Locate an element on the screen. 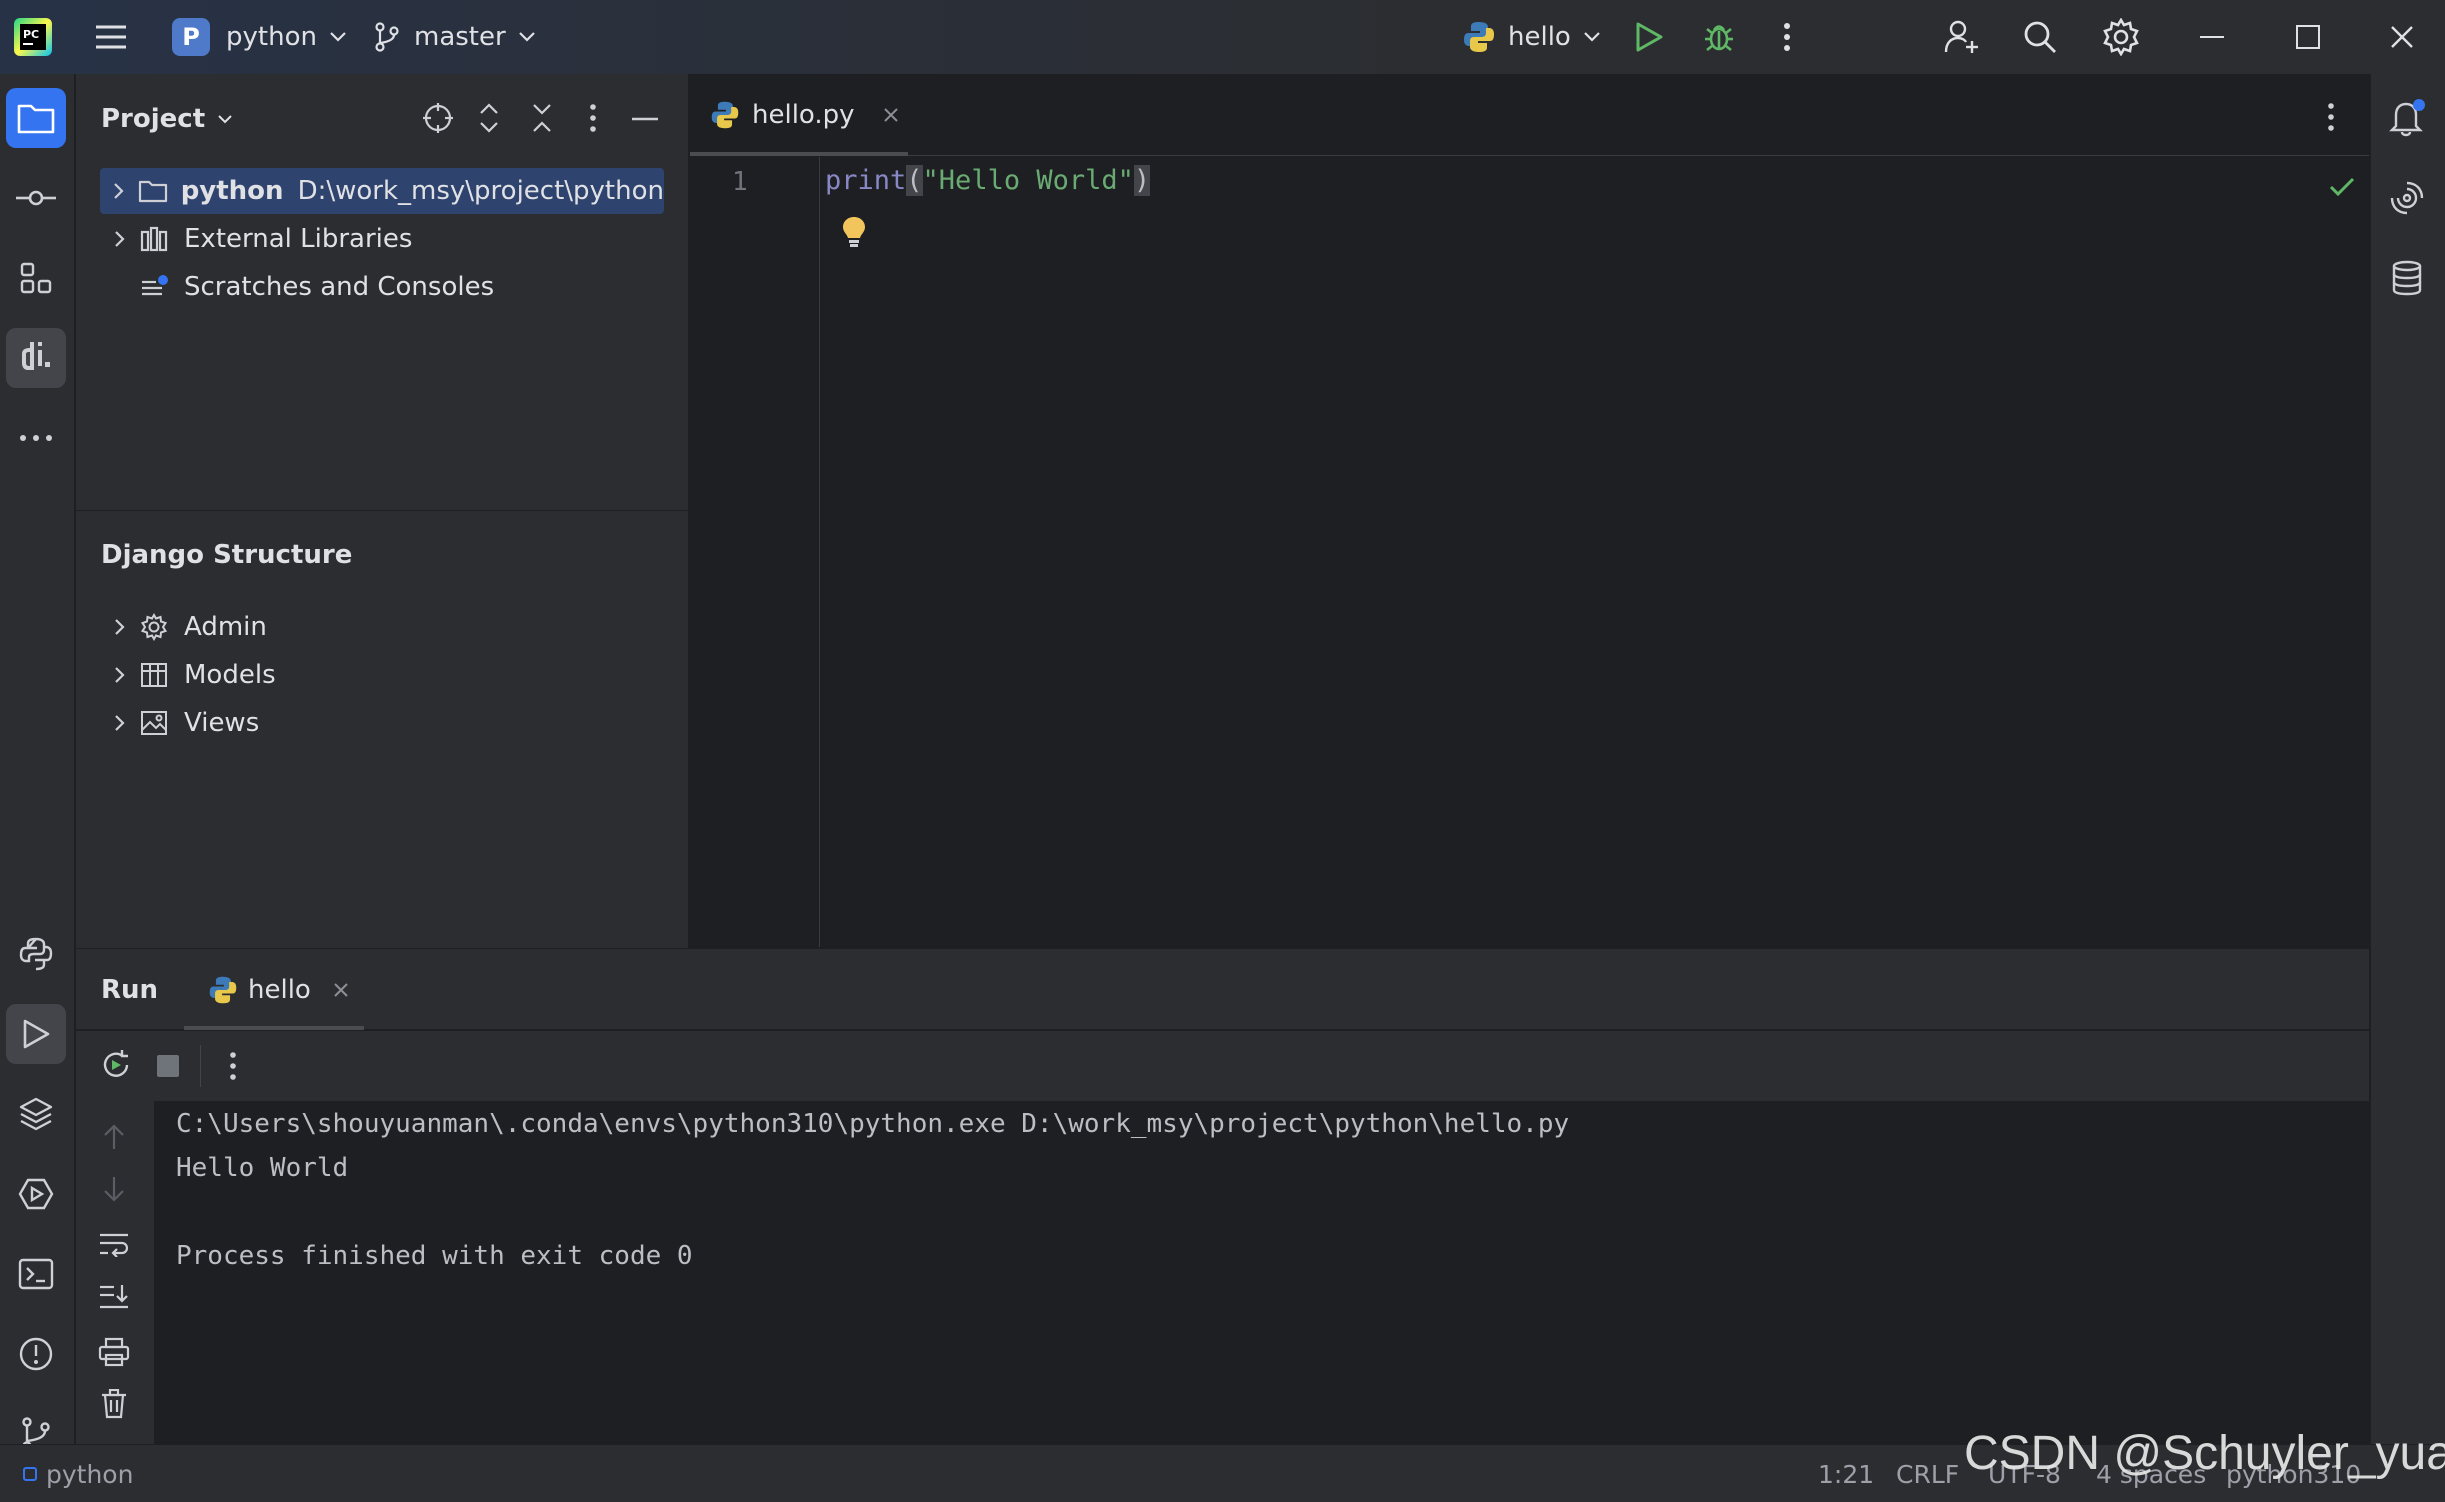  project-tool-button is located at coordinates (36, 118).